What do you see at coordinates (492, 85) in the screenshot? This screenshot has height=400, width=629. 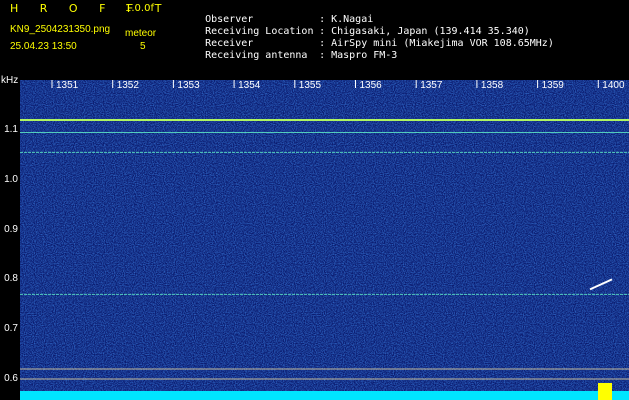 I see `x-tick-label: 1358` at bounding box center [492, 85].